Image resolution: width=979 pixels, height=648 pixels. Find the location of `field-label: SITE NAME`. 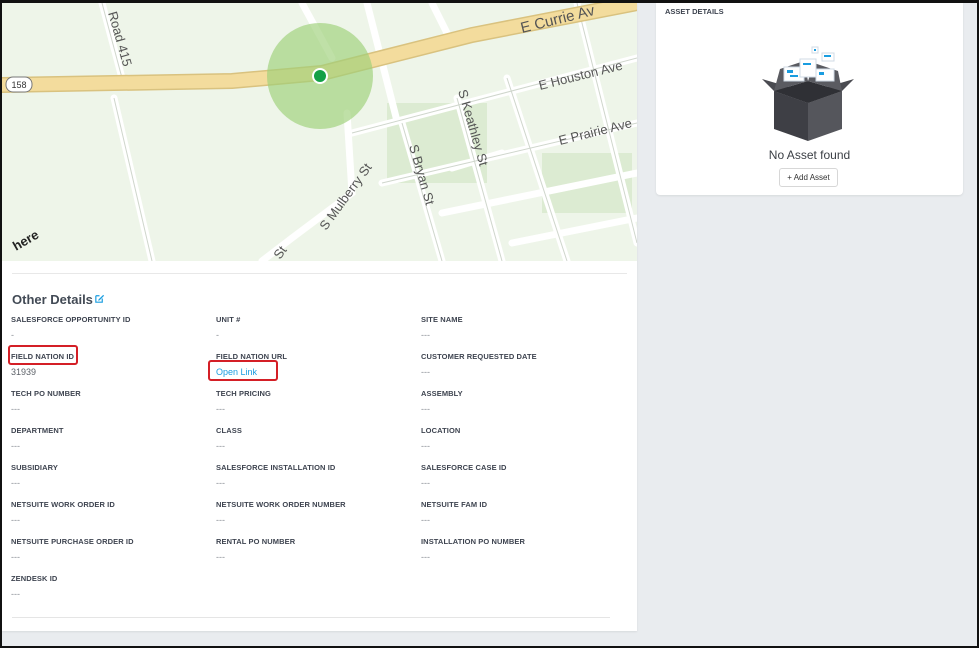

field-label: SITE NAME is located at coordinates (442, 319).